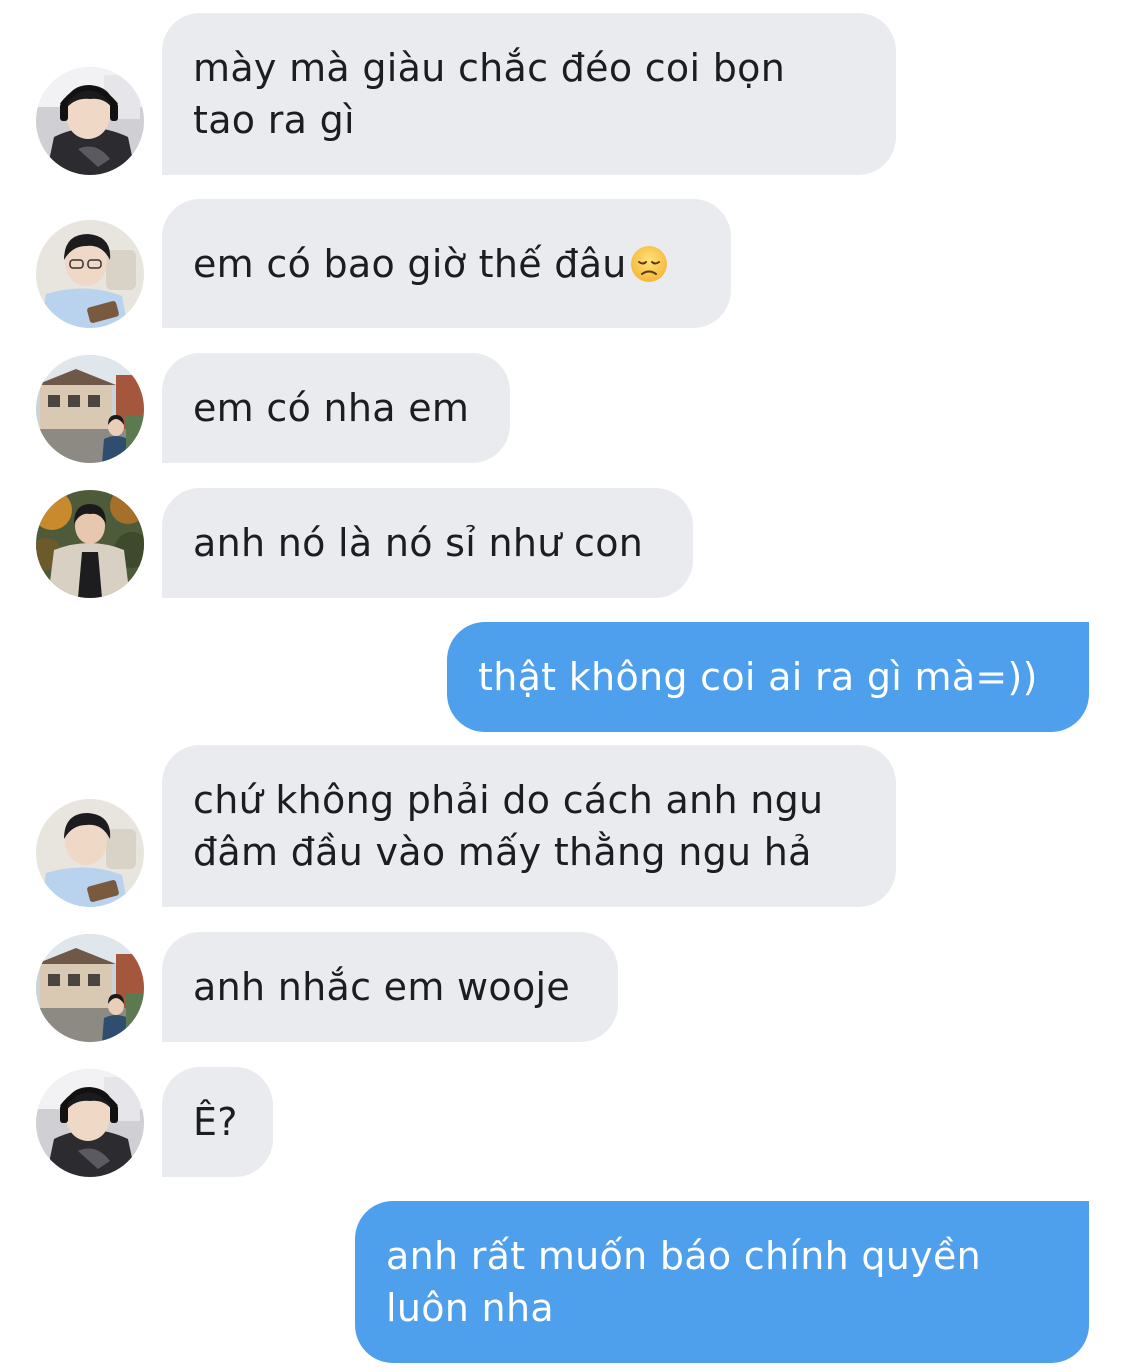 Image resolution: width=1125 pixels, height=1372 pixels. What do you see at coordinates (382, 987) in the screenshot?
I see `message-text: anh nhắc em wooje` at bounding box center [382, 987].